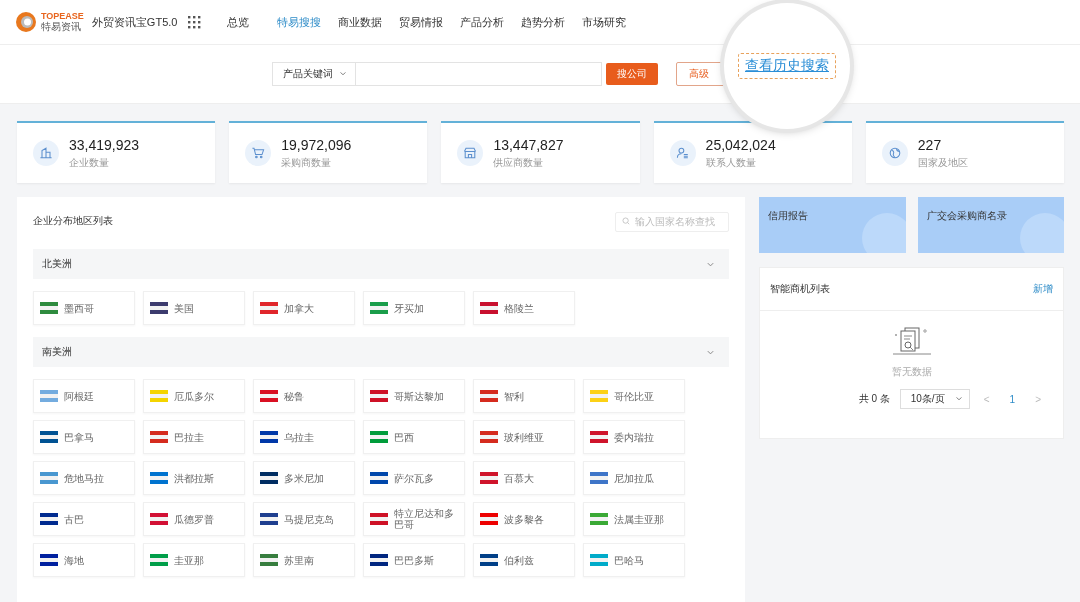 This screenshot has height=602, width=1080. I want to click on country-item: 哥斯达黎加, so click(414, 396).